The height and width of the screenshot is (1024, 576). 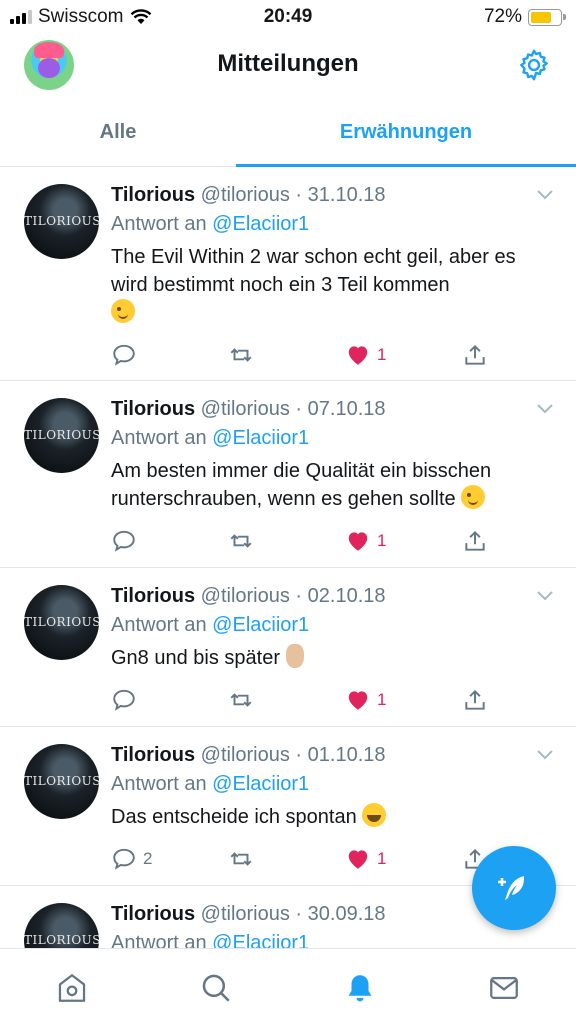 I want to click on reply-count: 2, so click(x=148, y=858).